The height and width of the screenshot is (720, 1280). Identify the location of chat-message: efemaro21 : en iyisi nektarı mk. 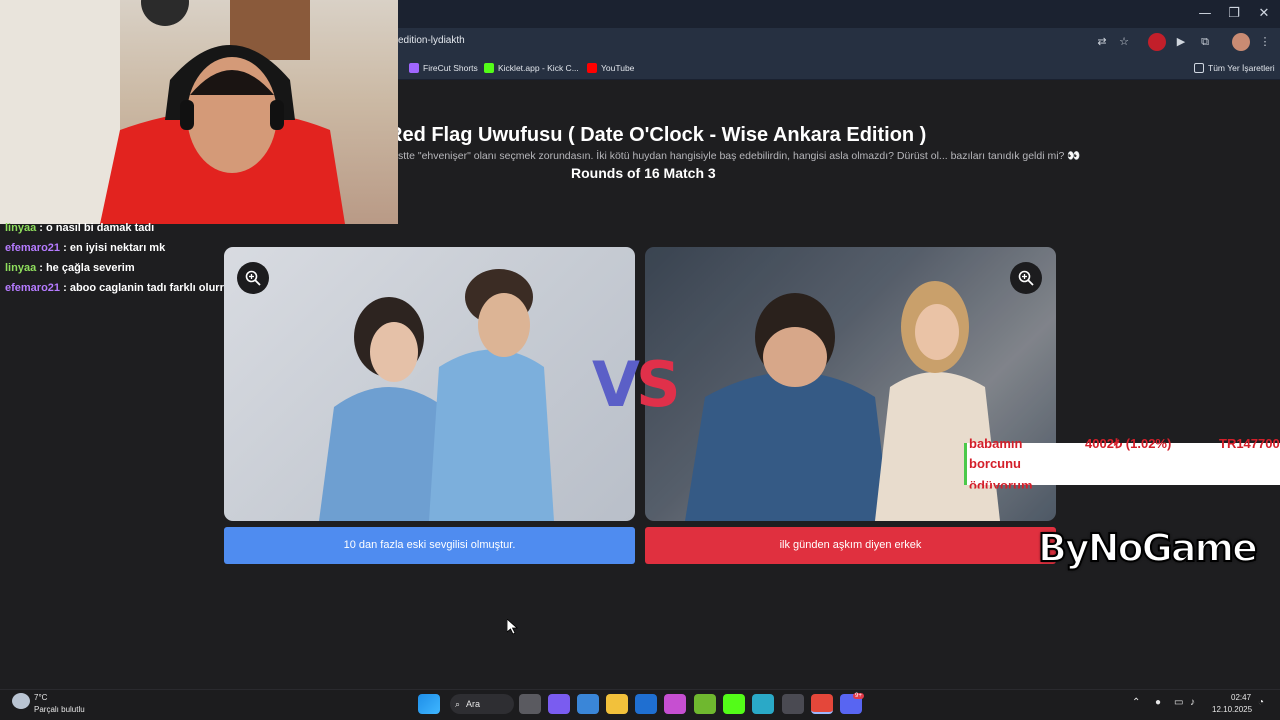
(85, 248).